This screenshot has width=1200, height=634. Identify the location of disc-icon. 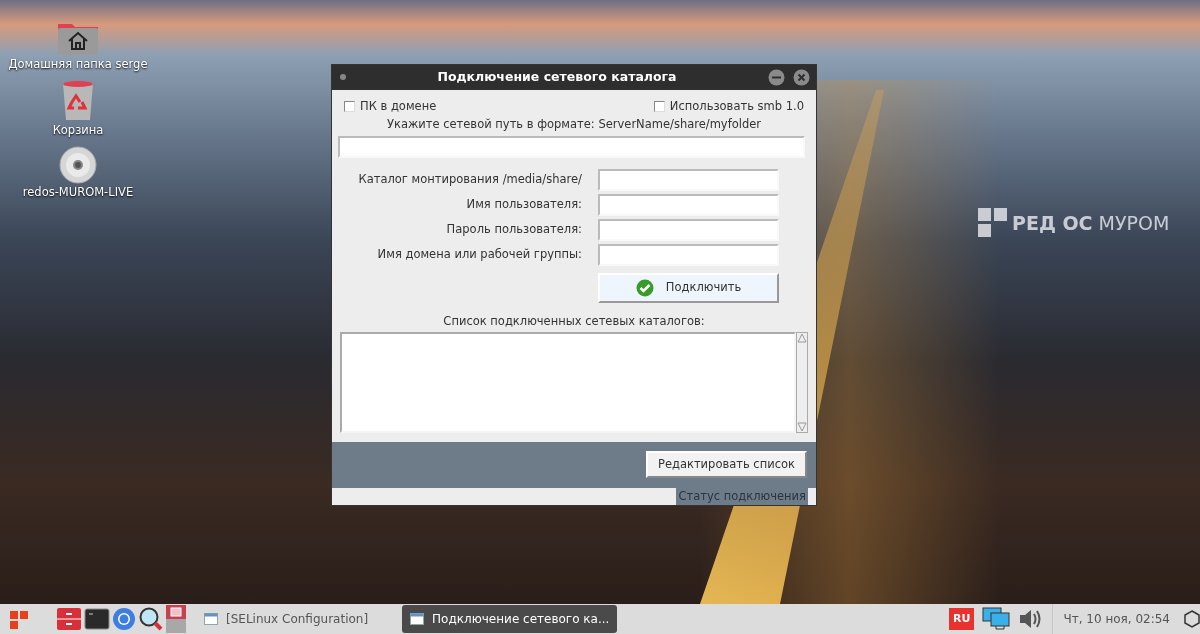
(78, 165).